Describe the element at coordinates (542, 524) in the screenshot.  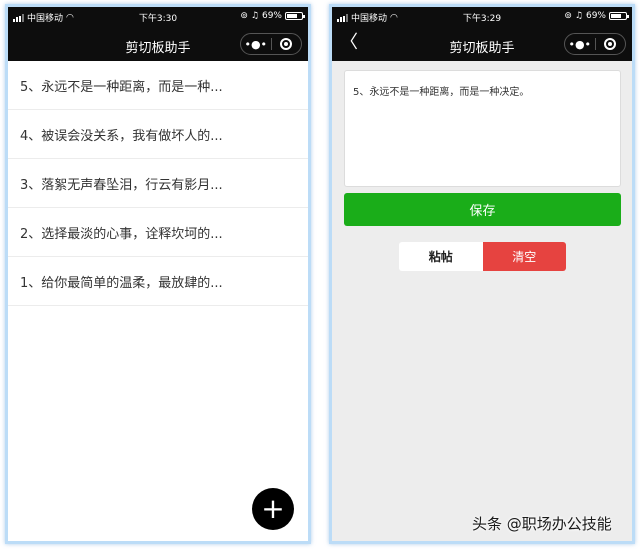
I see `watermark: 头条 @职场办公技能` at that location.